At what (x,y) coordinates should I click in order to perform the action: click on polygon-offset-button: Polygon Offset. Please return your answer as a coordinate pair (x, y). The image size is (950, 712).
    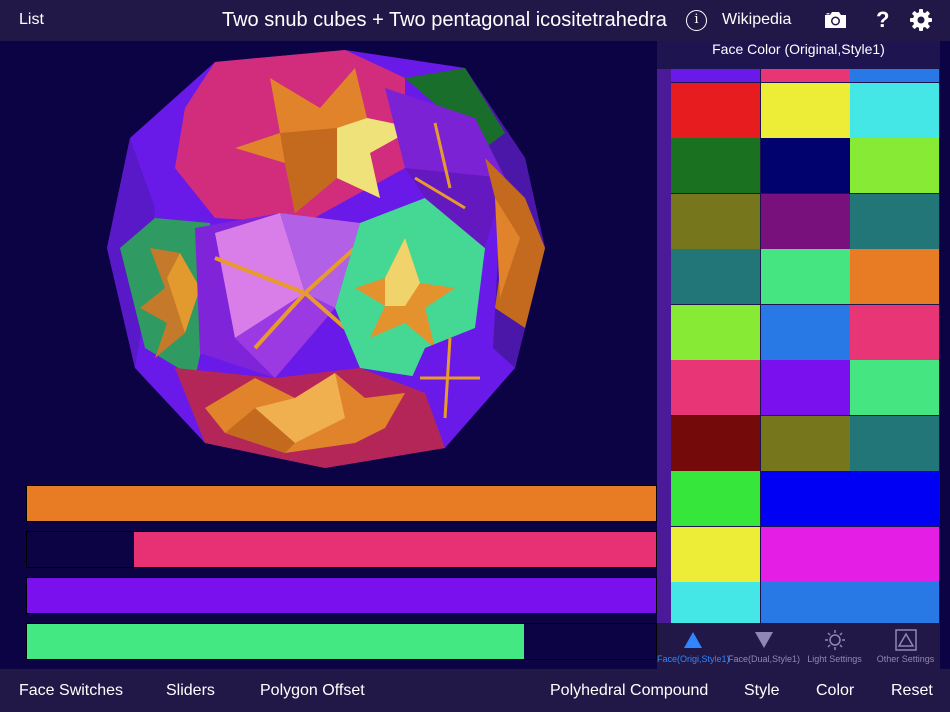
    Looking at the image, I should click on (312, 691).